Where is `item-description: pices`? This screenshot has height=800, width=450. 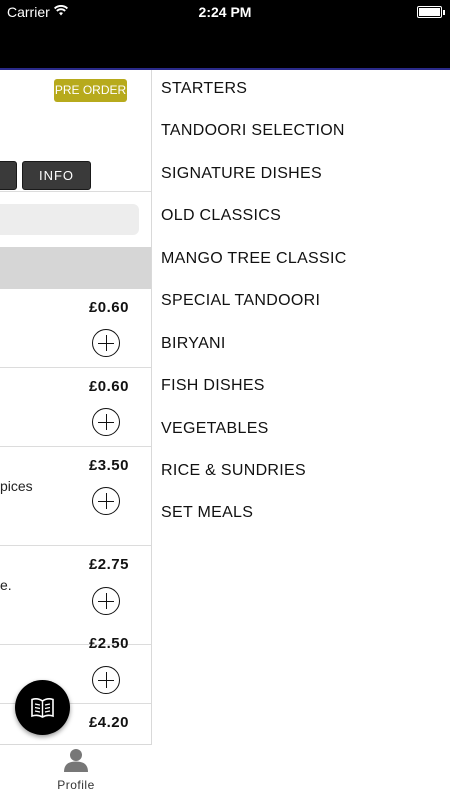
item-description: pices is located at coordinates (16, 486).